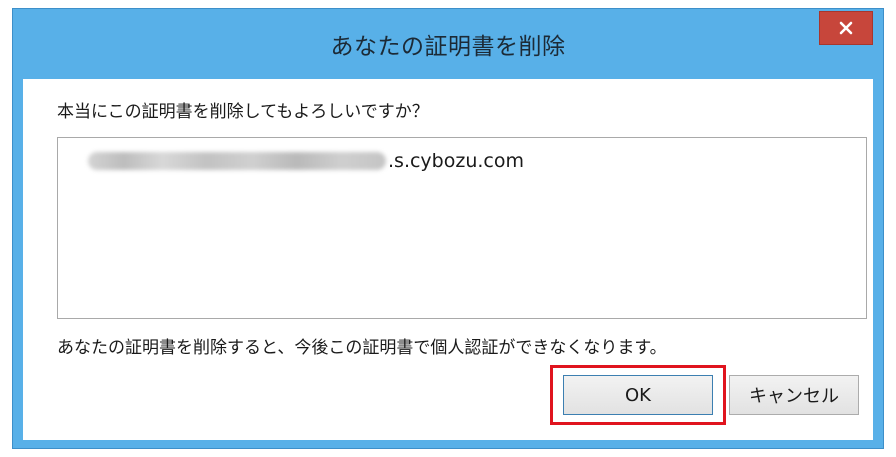 The width and height of the screenshot is (896, 457). Describe the element at coordinates (243, 112) in the screenshot. I see `confirmation-question: 本当にこの証明書を削除してもよろしいですか？` at that location.